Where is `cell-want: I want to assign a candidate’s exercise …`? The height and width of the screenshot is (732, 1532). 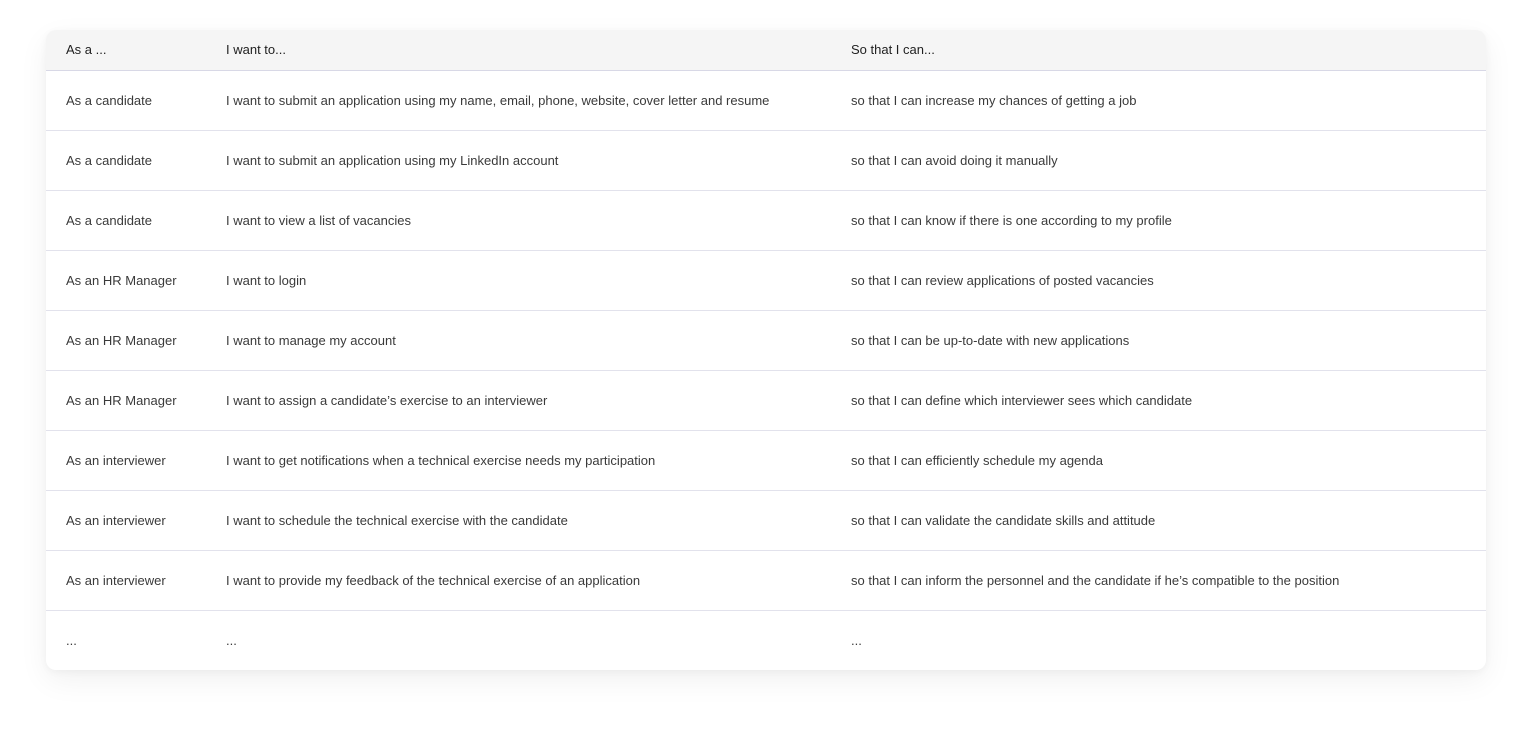
cell-want: I want to assign a candidate’s exercise … is located at coordinates (518, 400).